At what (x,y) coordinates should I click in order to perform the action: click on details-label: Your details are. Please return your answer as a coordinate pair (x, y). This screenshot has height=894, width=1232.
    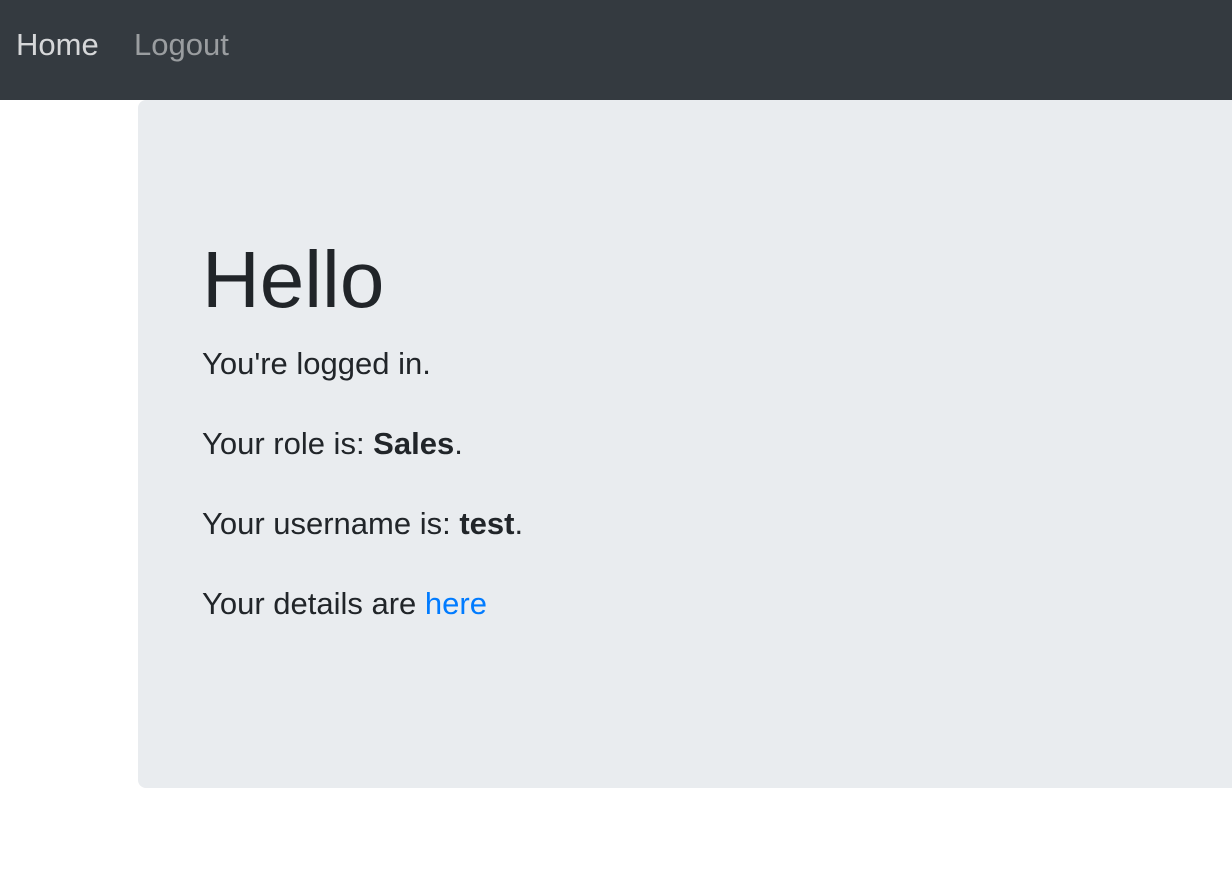
    Looking at the image, I should click on (313, 603).